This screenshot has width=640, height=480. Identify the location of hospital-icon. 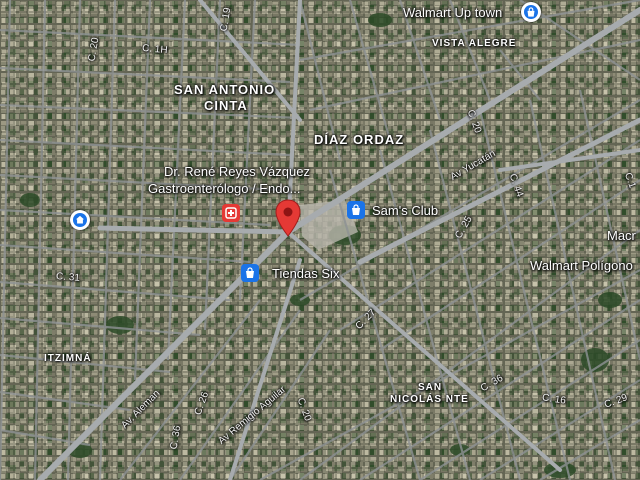
(231, 213).